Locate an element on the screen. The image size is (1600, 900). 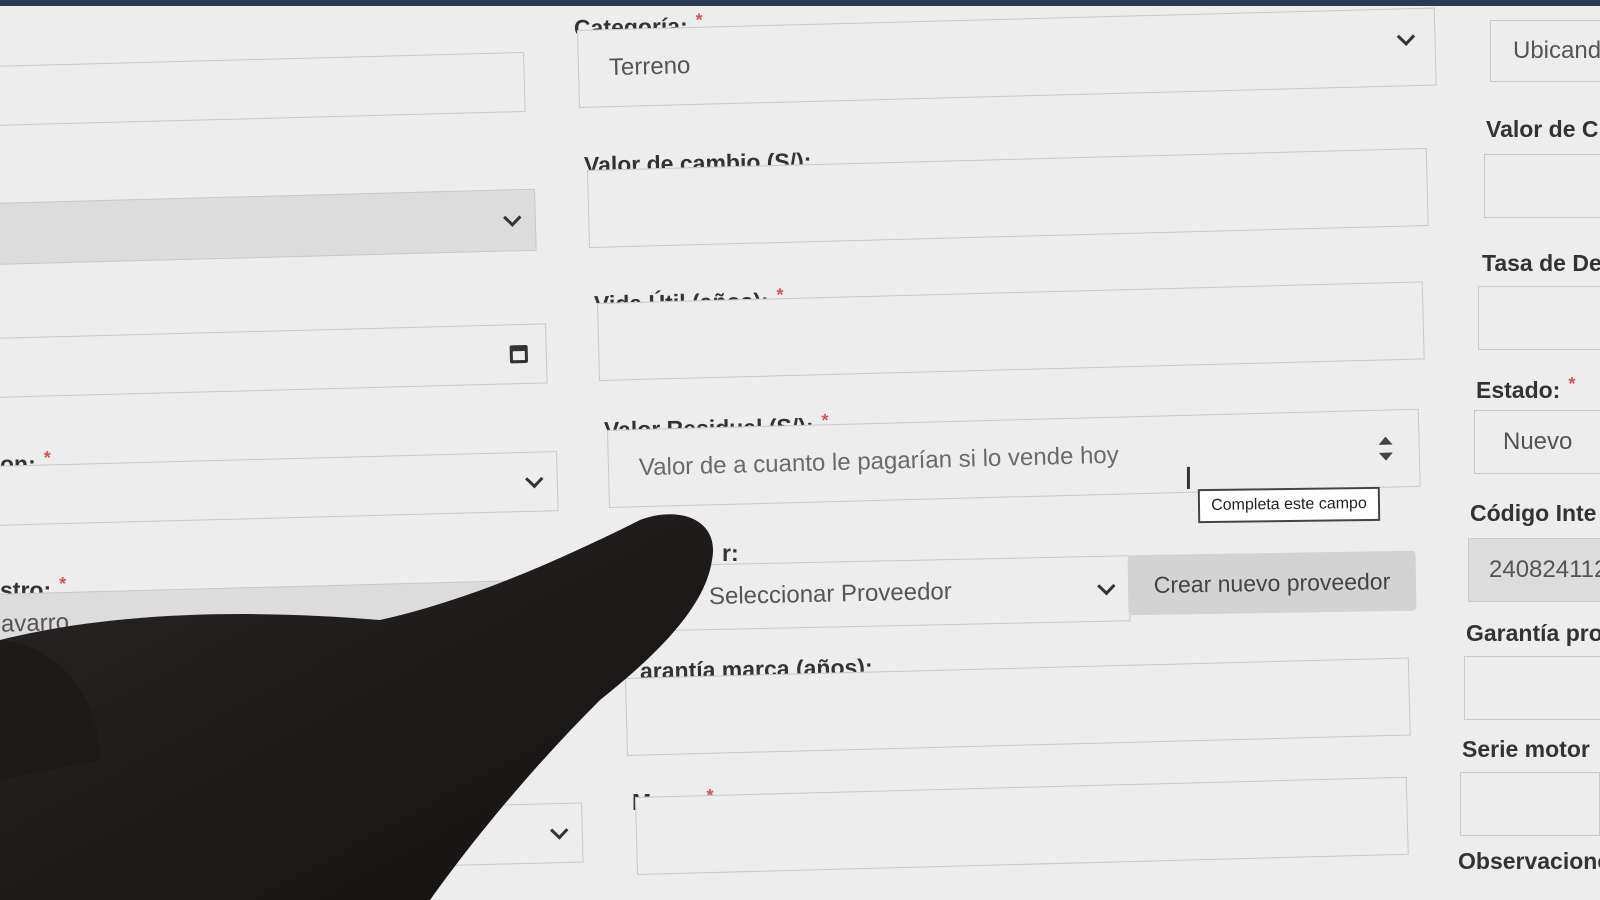
text-cursor-icon: I is located at coordinates (1188, 479).